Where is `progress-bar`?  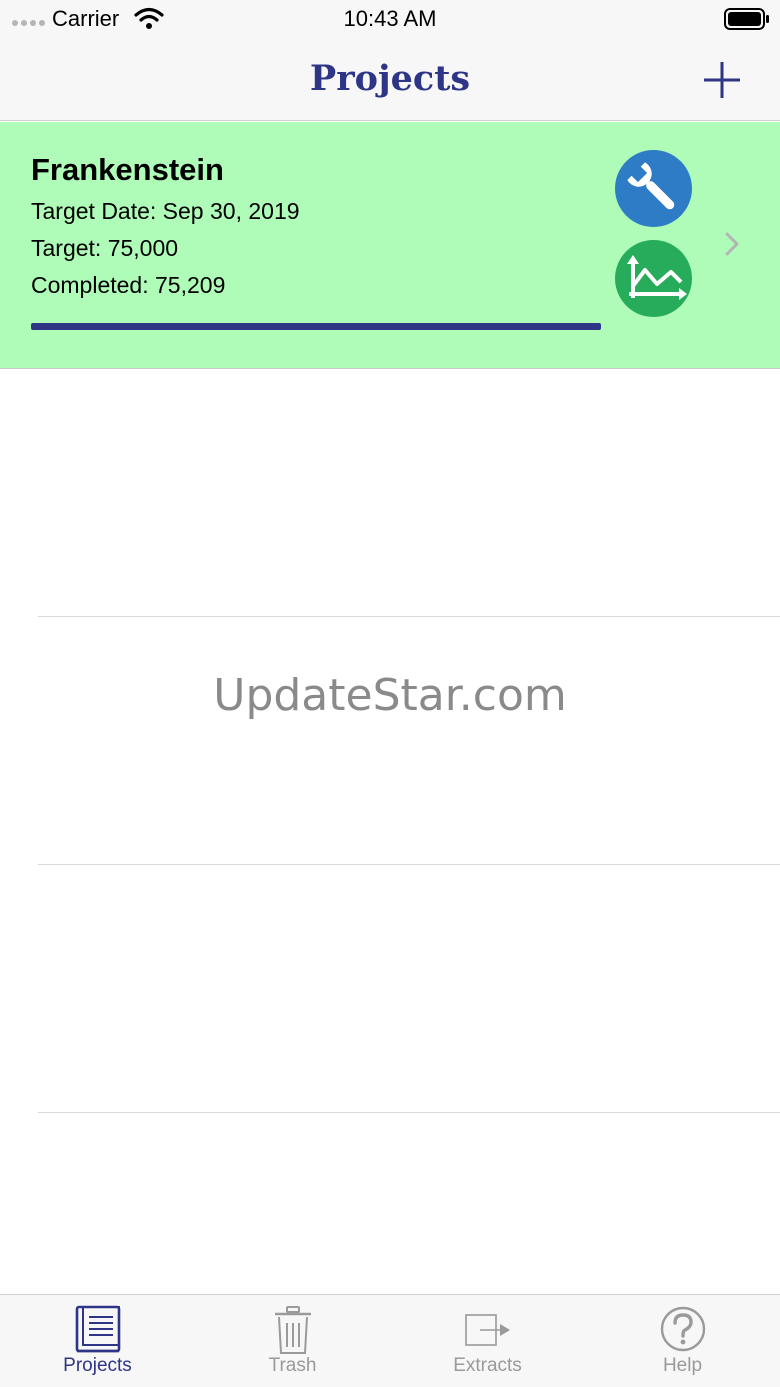
progress-bar is located at coordinates (316, 326).